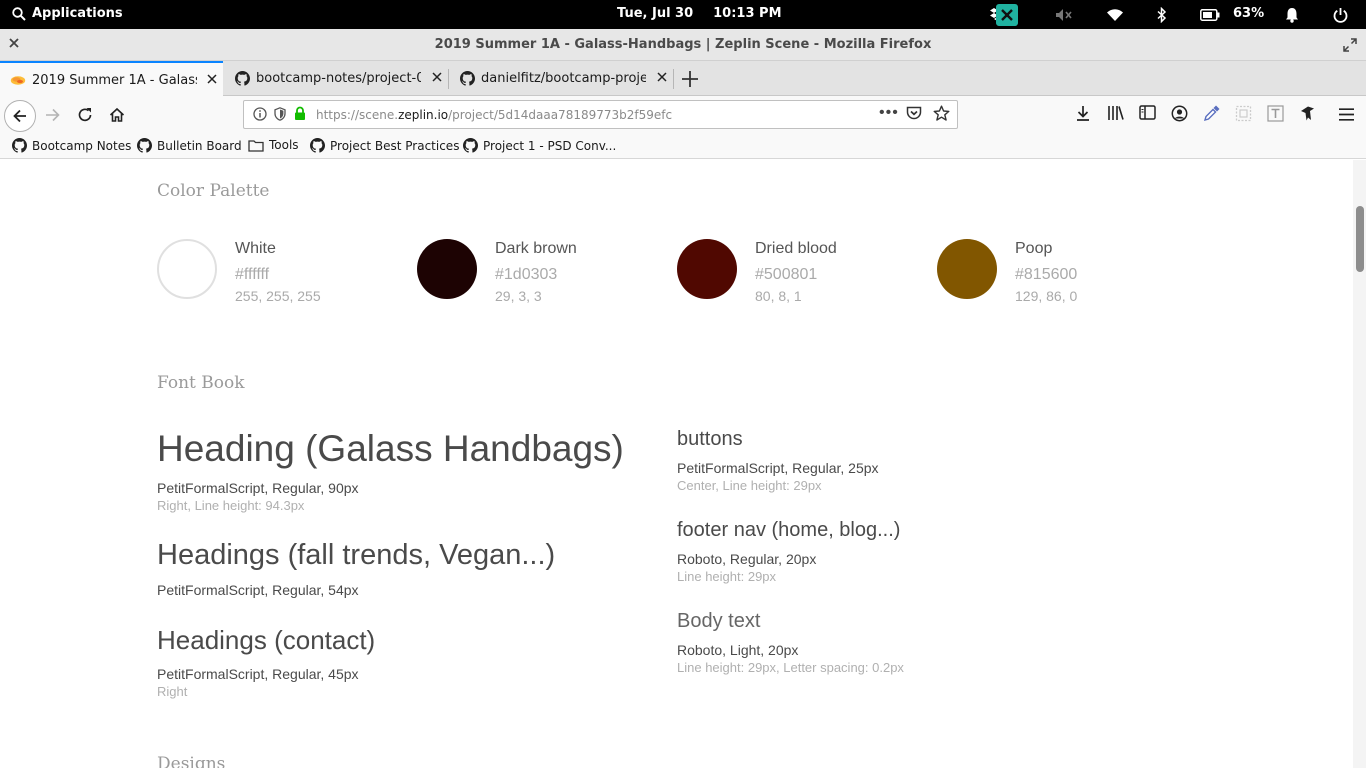 The image size is (1366, 768). What do you see at coordinates (710, 439) in the screenshot?
I see `font-style-name: buttons` at bounding box center [710, 439].